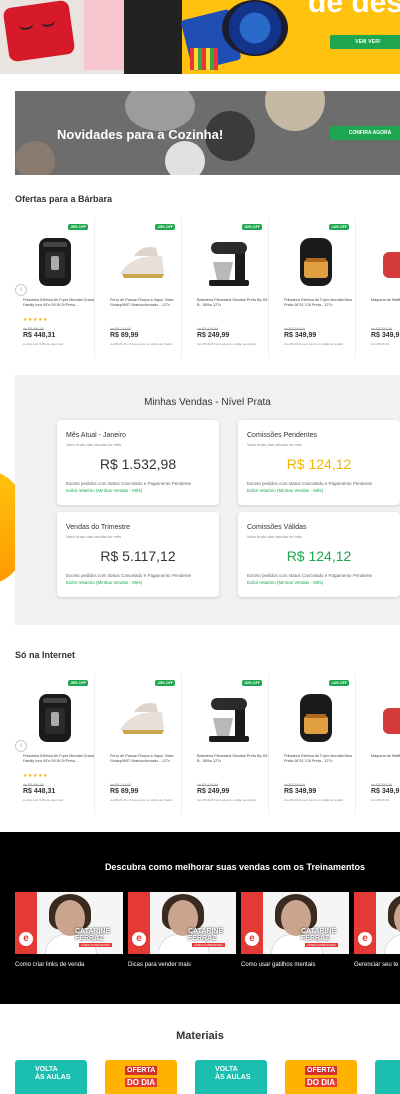  What do you see at coordinates (49, 965) in the screenshot?
I see `training-video-title: Como criar links de venda` at bounding box center [49, 965].